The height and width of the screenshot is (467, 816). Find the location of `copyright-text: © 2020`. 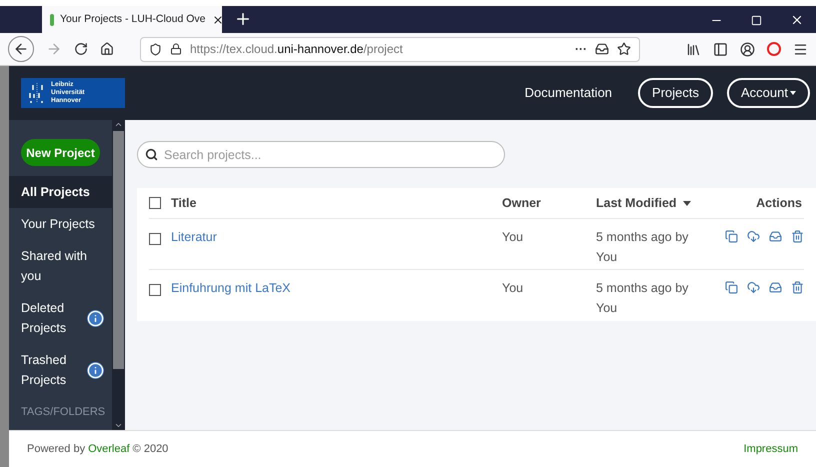

copyright-text: © 2020 is located at coordinates (150, 449).